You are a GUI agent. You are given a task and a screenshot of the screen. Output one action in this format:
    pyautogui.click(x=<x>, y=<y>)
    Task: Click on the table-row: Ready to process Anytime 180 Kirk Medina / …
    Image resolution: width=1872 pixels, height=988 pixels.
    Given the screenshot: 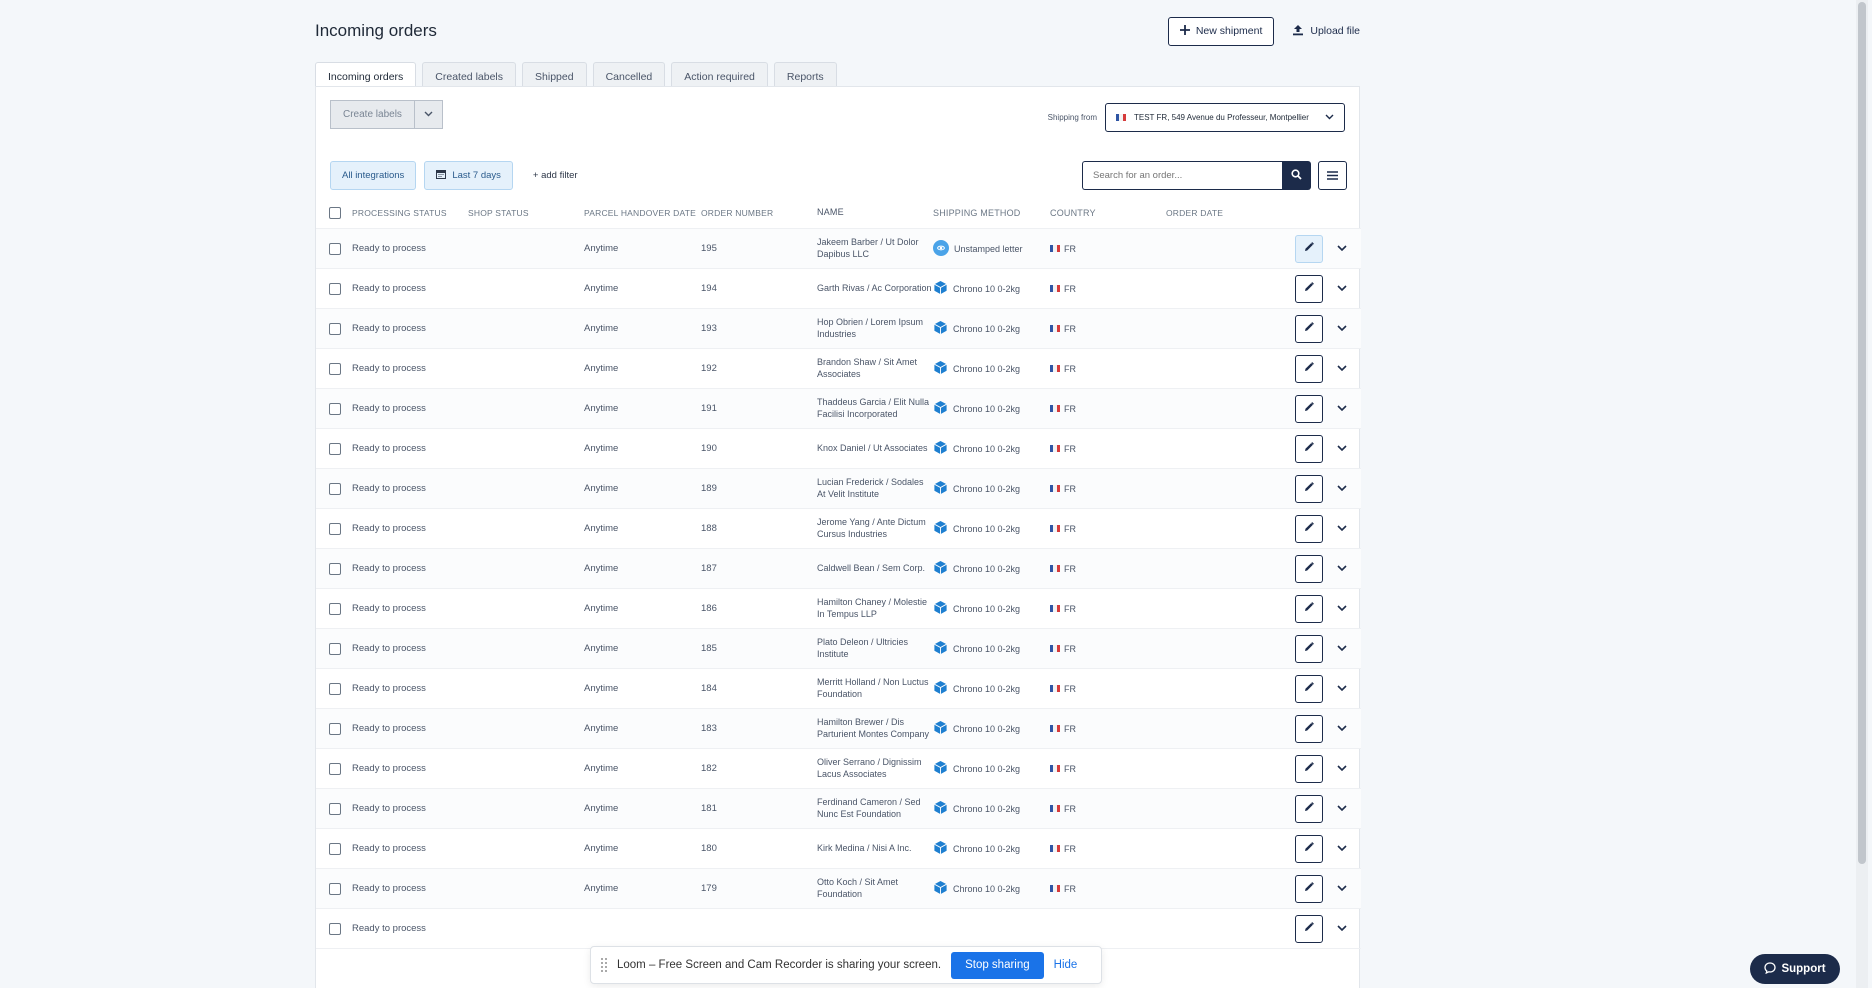 What is the action you would take?
    pyautogui.click(x=838, y=849)
    